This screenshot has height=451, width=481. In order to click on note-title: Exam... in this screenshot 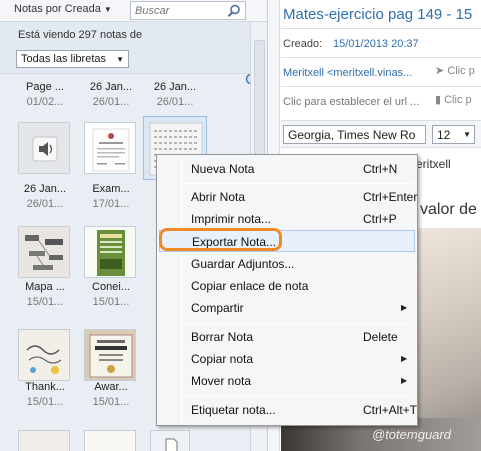, I will do `click(111, 189)`.